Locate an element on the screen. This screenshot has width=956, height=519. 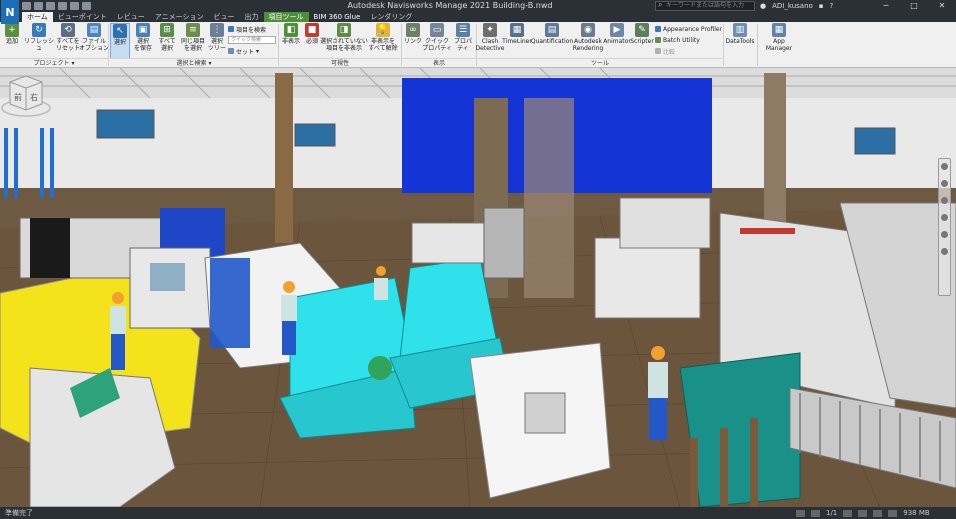
animator-button: ▶ Animator is located at coordinates (617, 34).